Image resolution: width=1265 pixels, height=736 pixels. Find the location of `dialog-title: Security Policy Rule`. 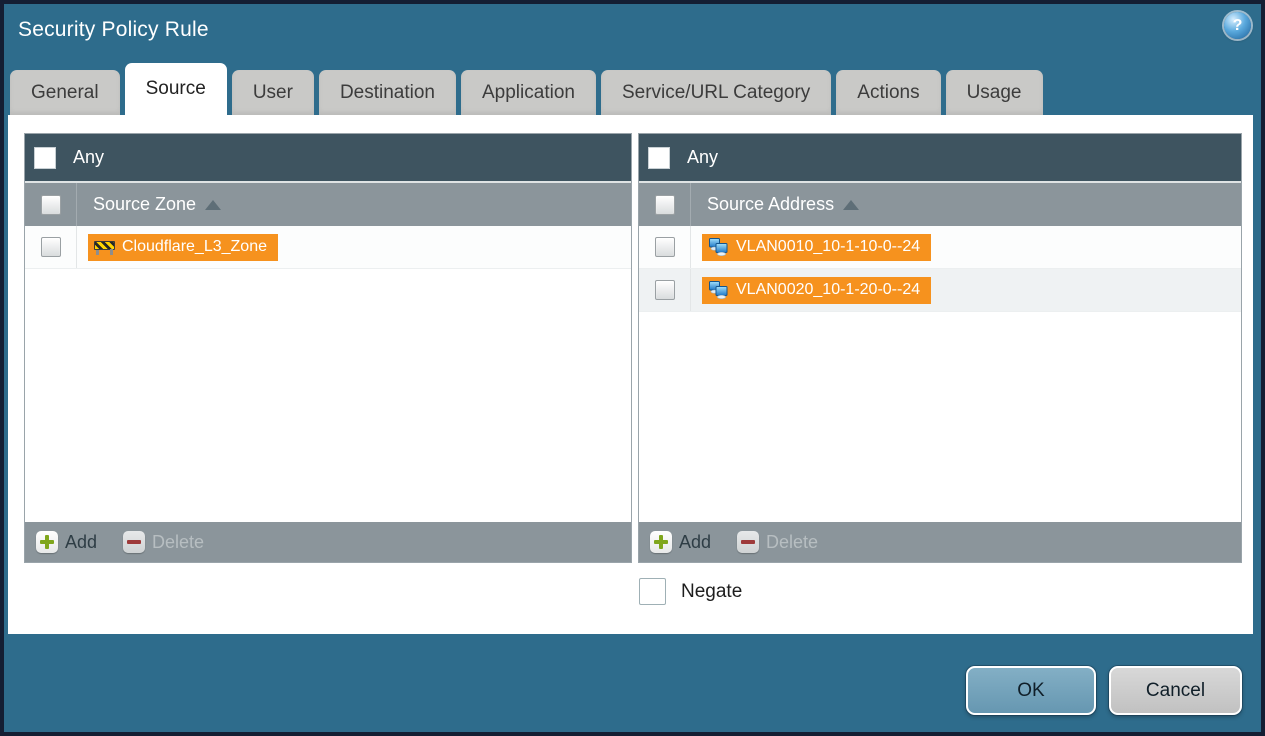

dialog-title: Security Policy Rule is located at coordinates (113, 29).